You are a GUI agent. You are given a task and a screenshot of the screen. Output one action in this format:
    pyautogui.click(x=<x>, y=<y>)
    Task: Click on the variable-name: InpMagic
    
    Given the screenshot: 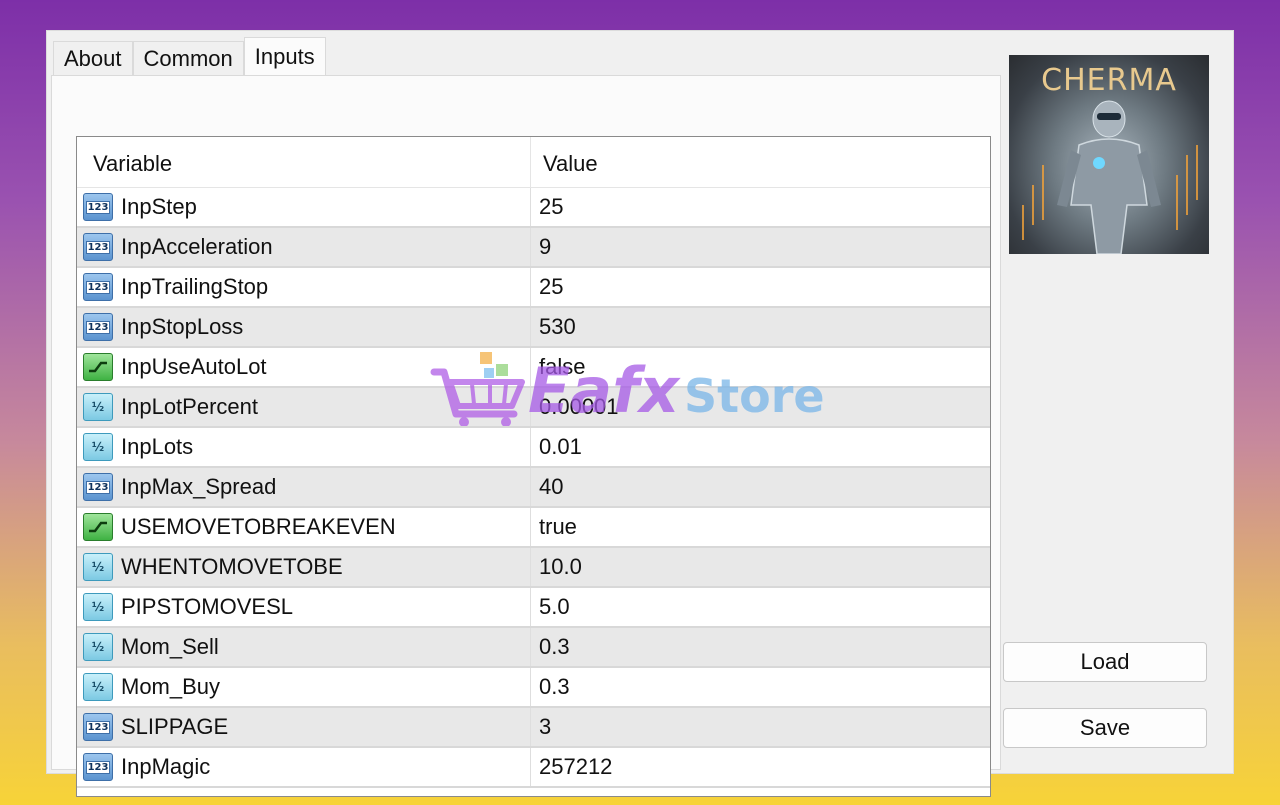 What is the action you would take?
    pyautogui.click(x=166, y=766)
    